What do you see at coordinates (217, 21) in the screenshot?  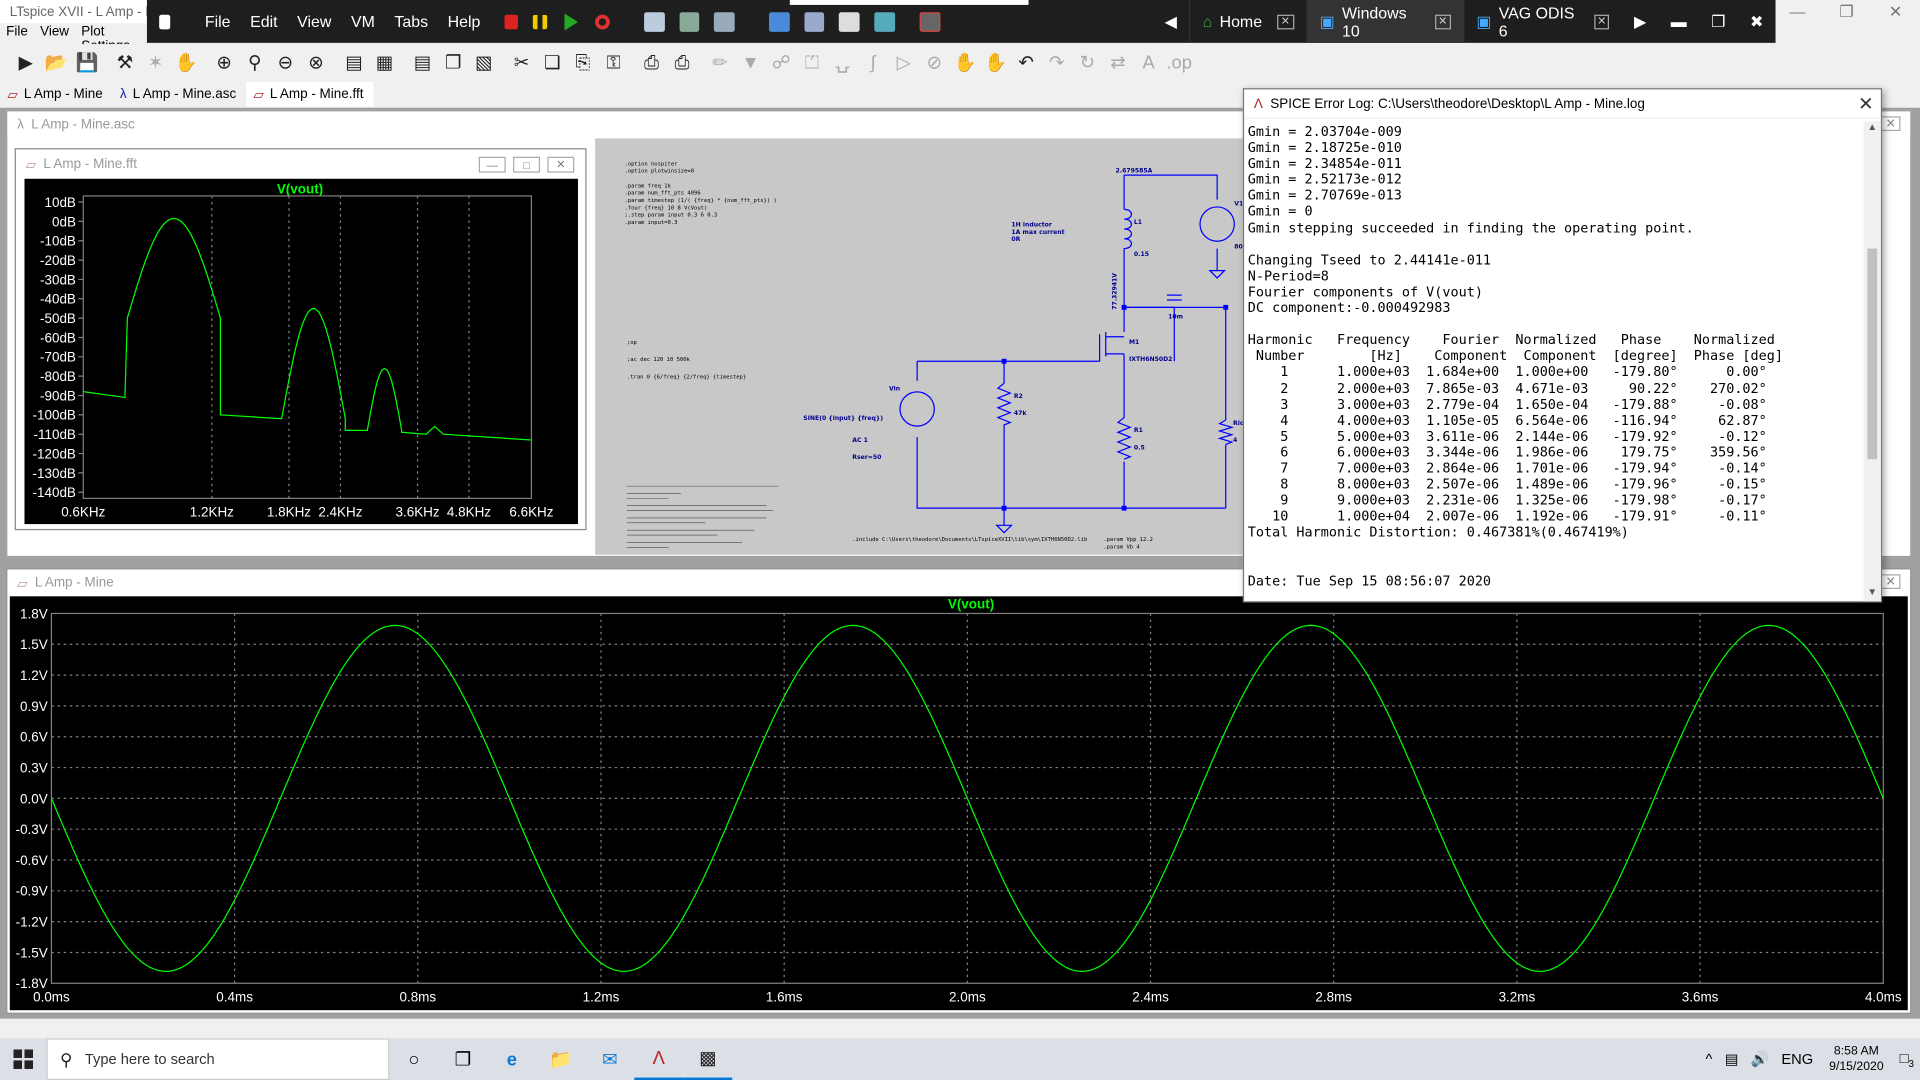 I see `vm-menu-file: File` at bounding box center [217, 21].